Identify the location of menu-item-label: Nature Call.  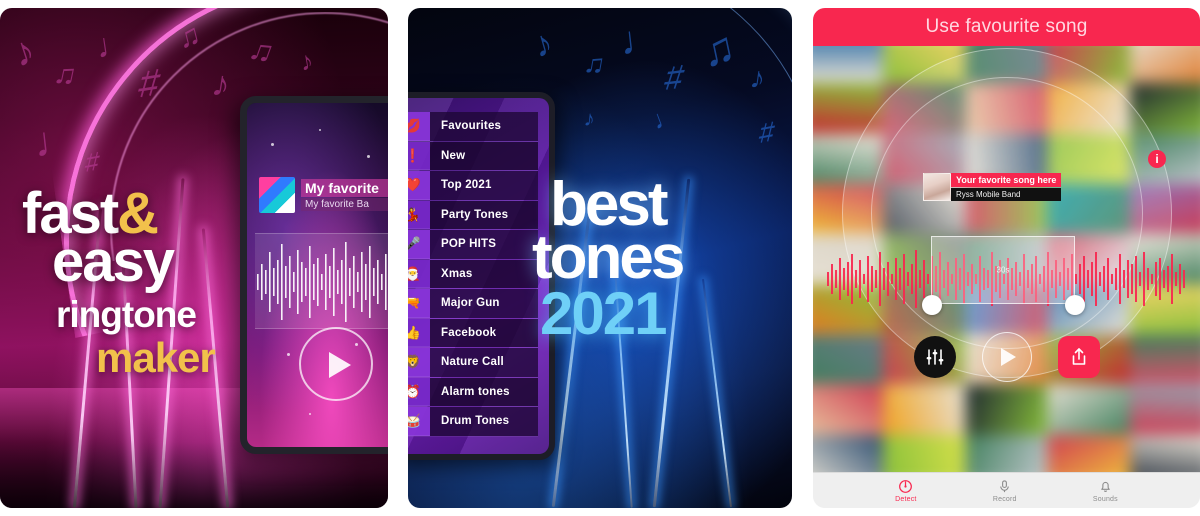
(484, 362).